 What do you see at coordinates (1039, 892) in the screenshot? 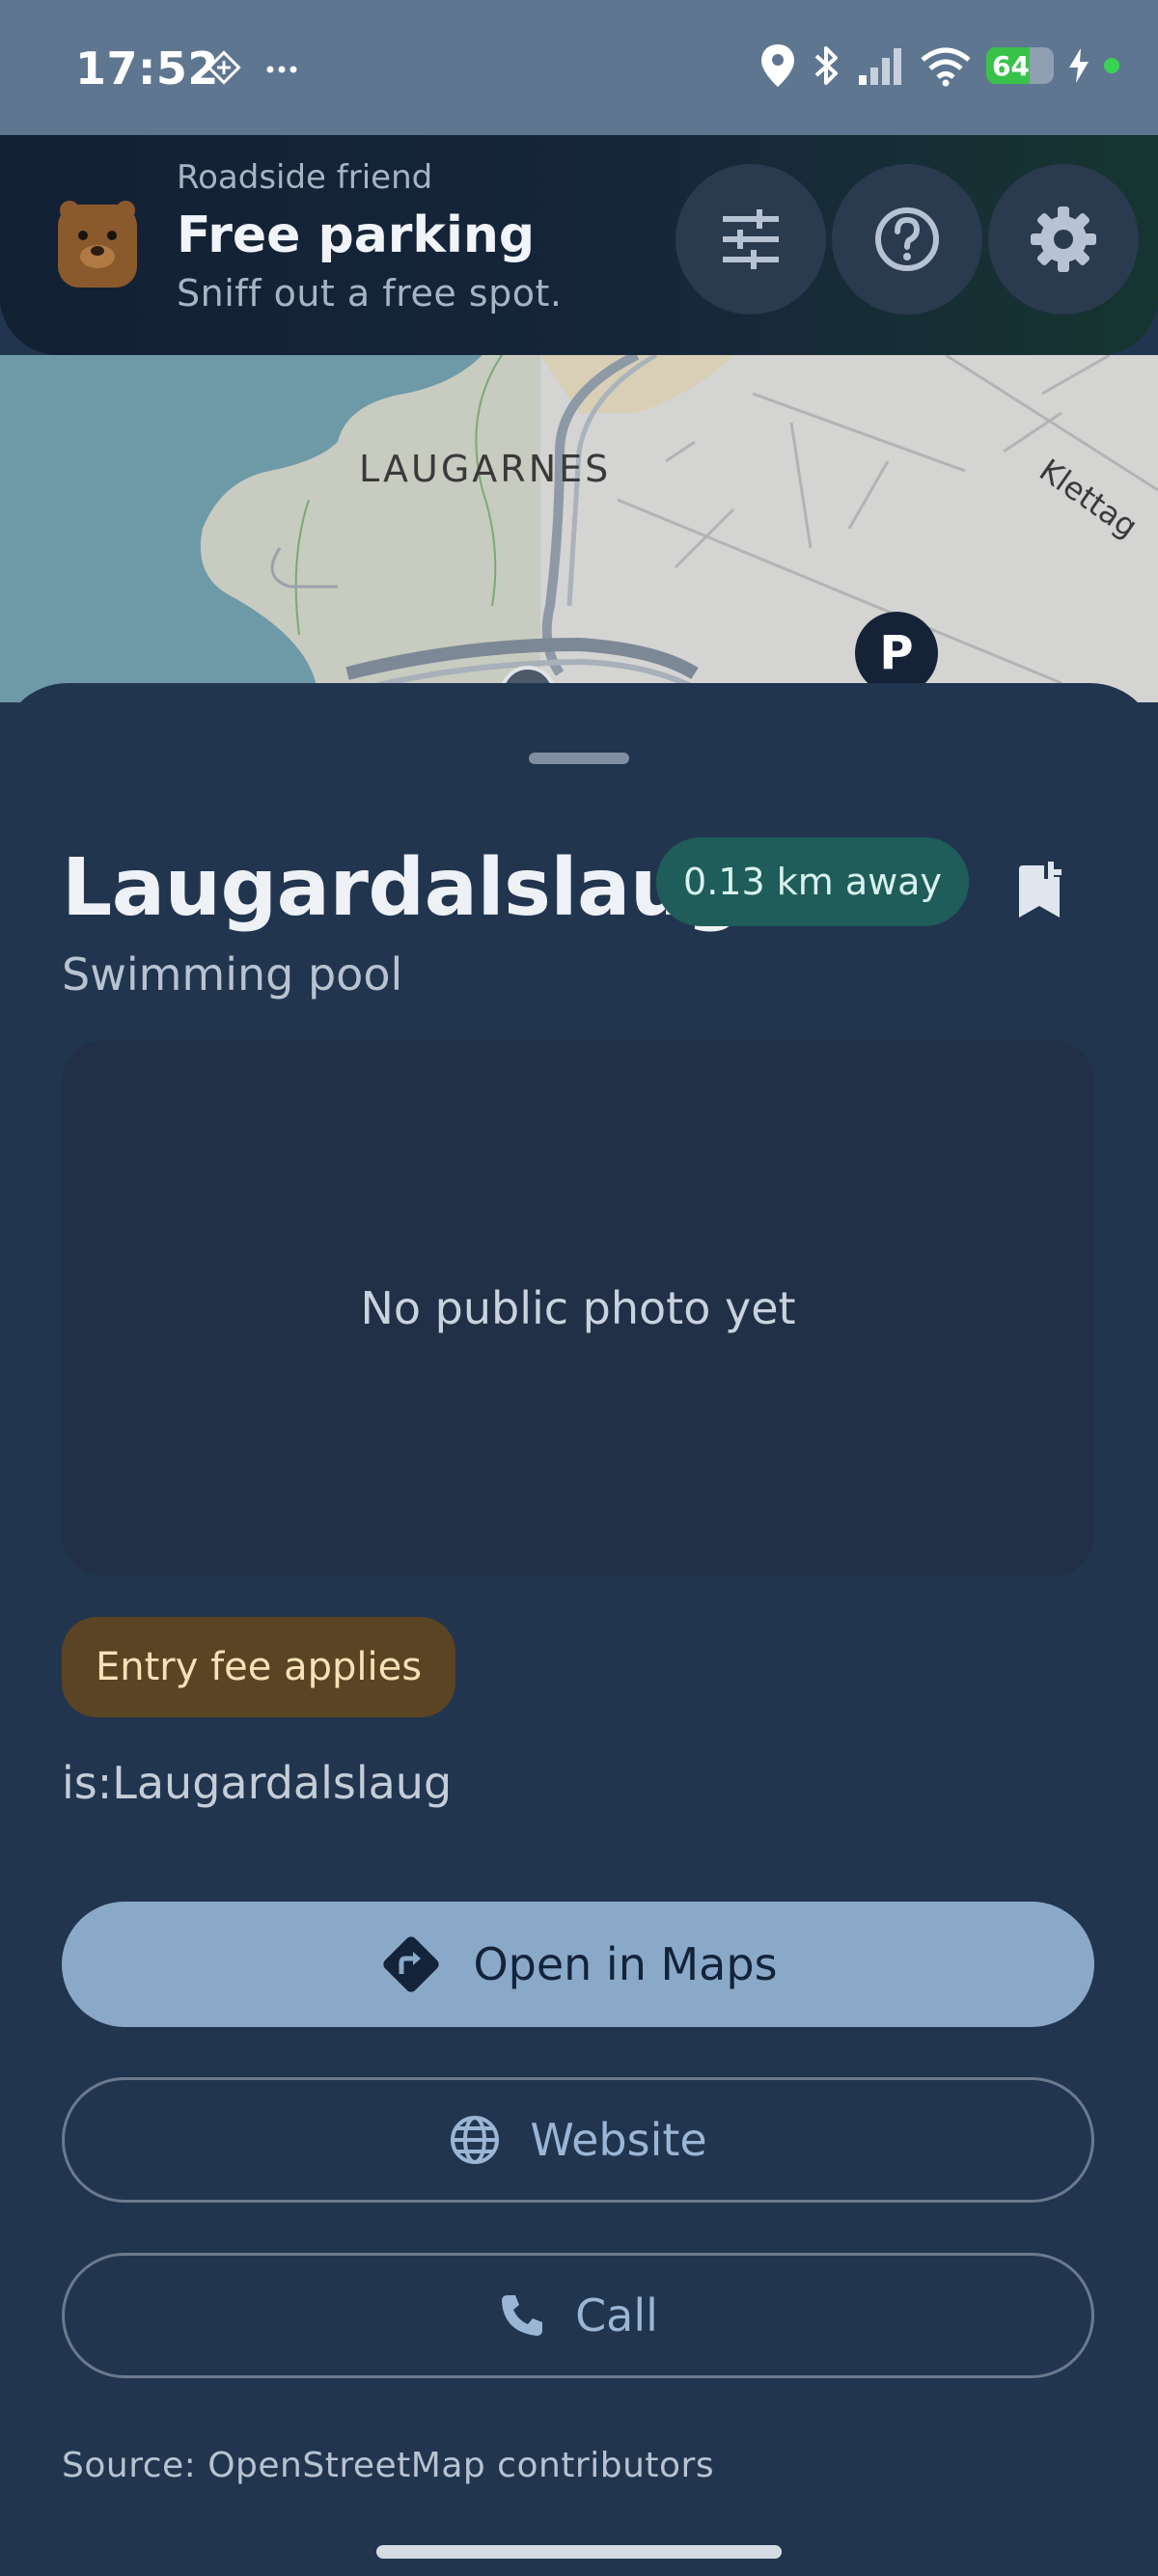
I see `bookmark-add-icon` at bounding box center [1039, 892].